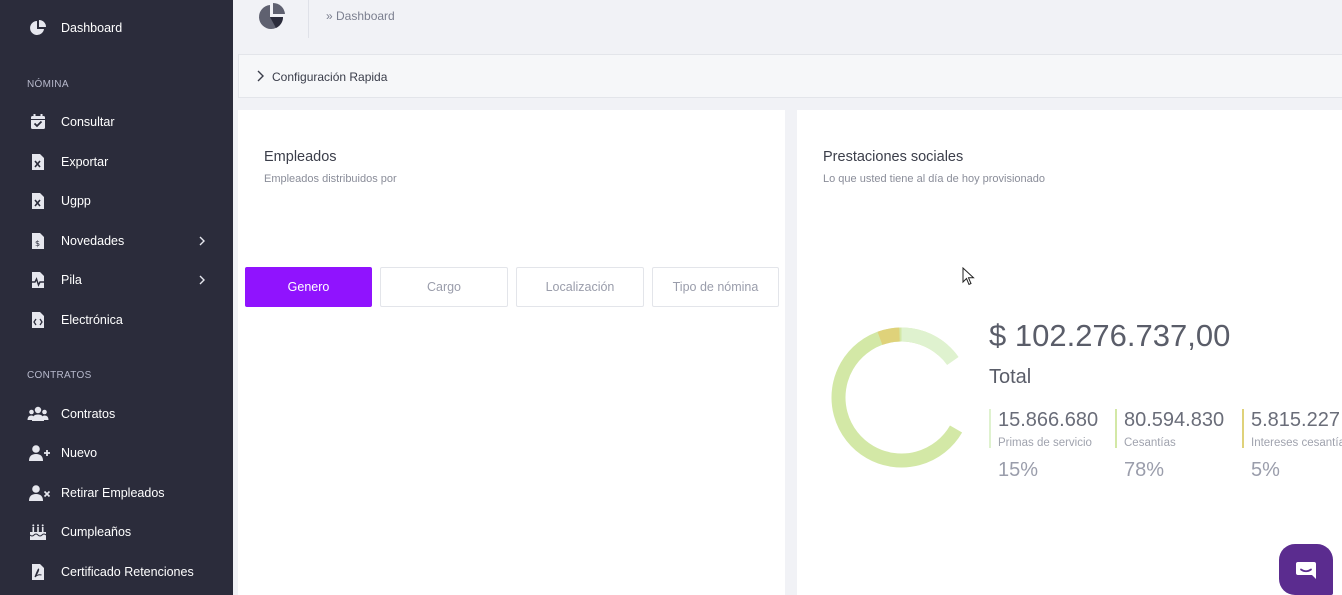 This screenshot has width=1342, height=595. Describe the element at coordinates (308, 19) in the screenshot. I see `header-divider` at that location.